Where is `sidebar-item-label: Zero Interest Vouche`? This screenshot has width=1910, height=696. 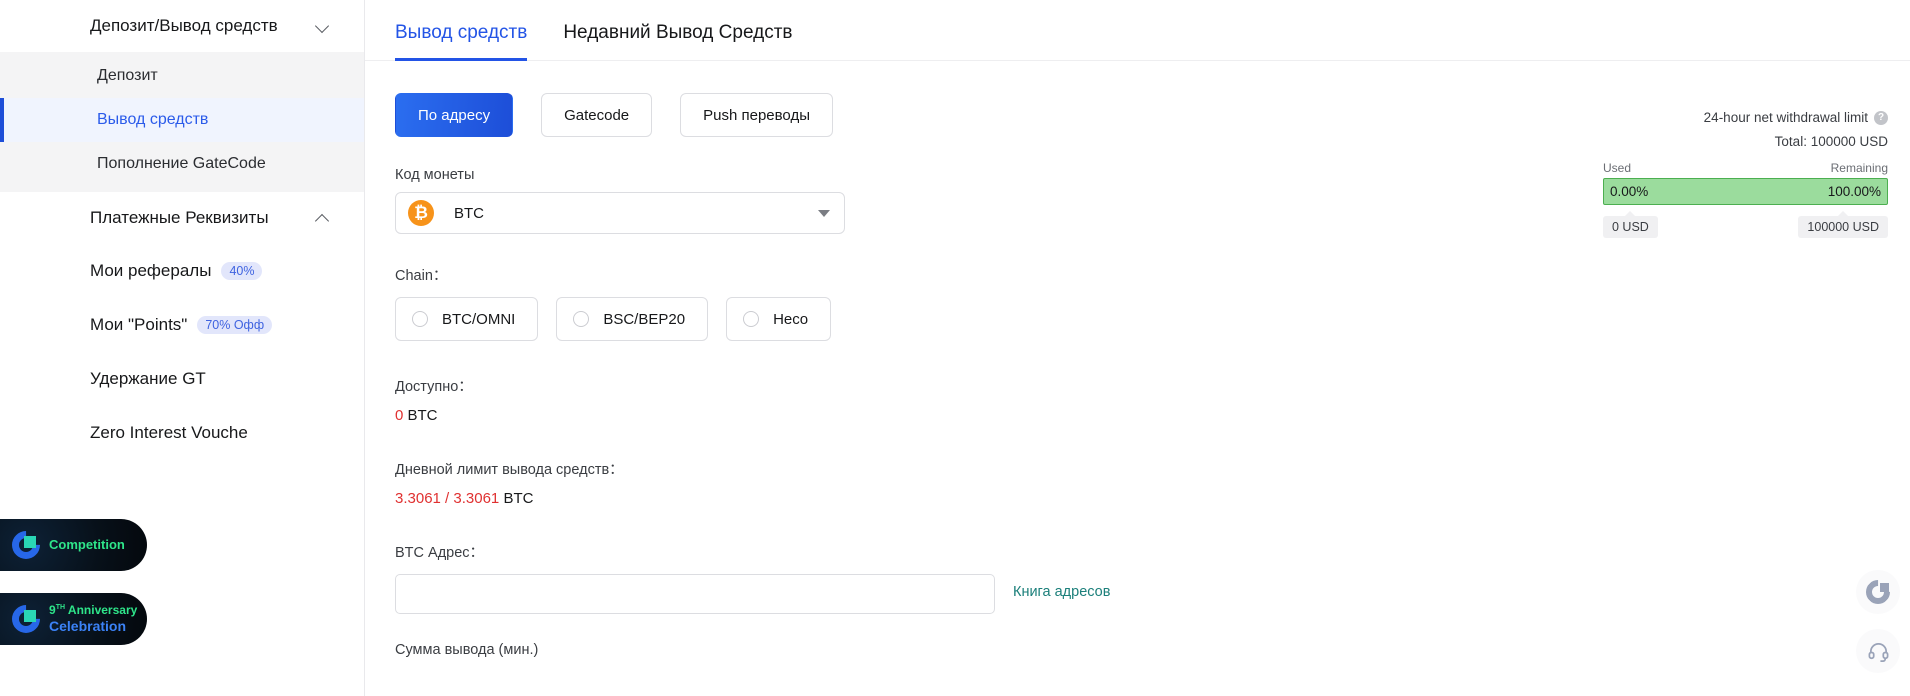
sidebar-item-label: Zero Interest Vouche is located at coordinates (169, 432).